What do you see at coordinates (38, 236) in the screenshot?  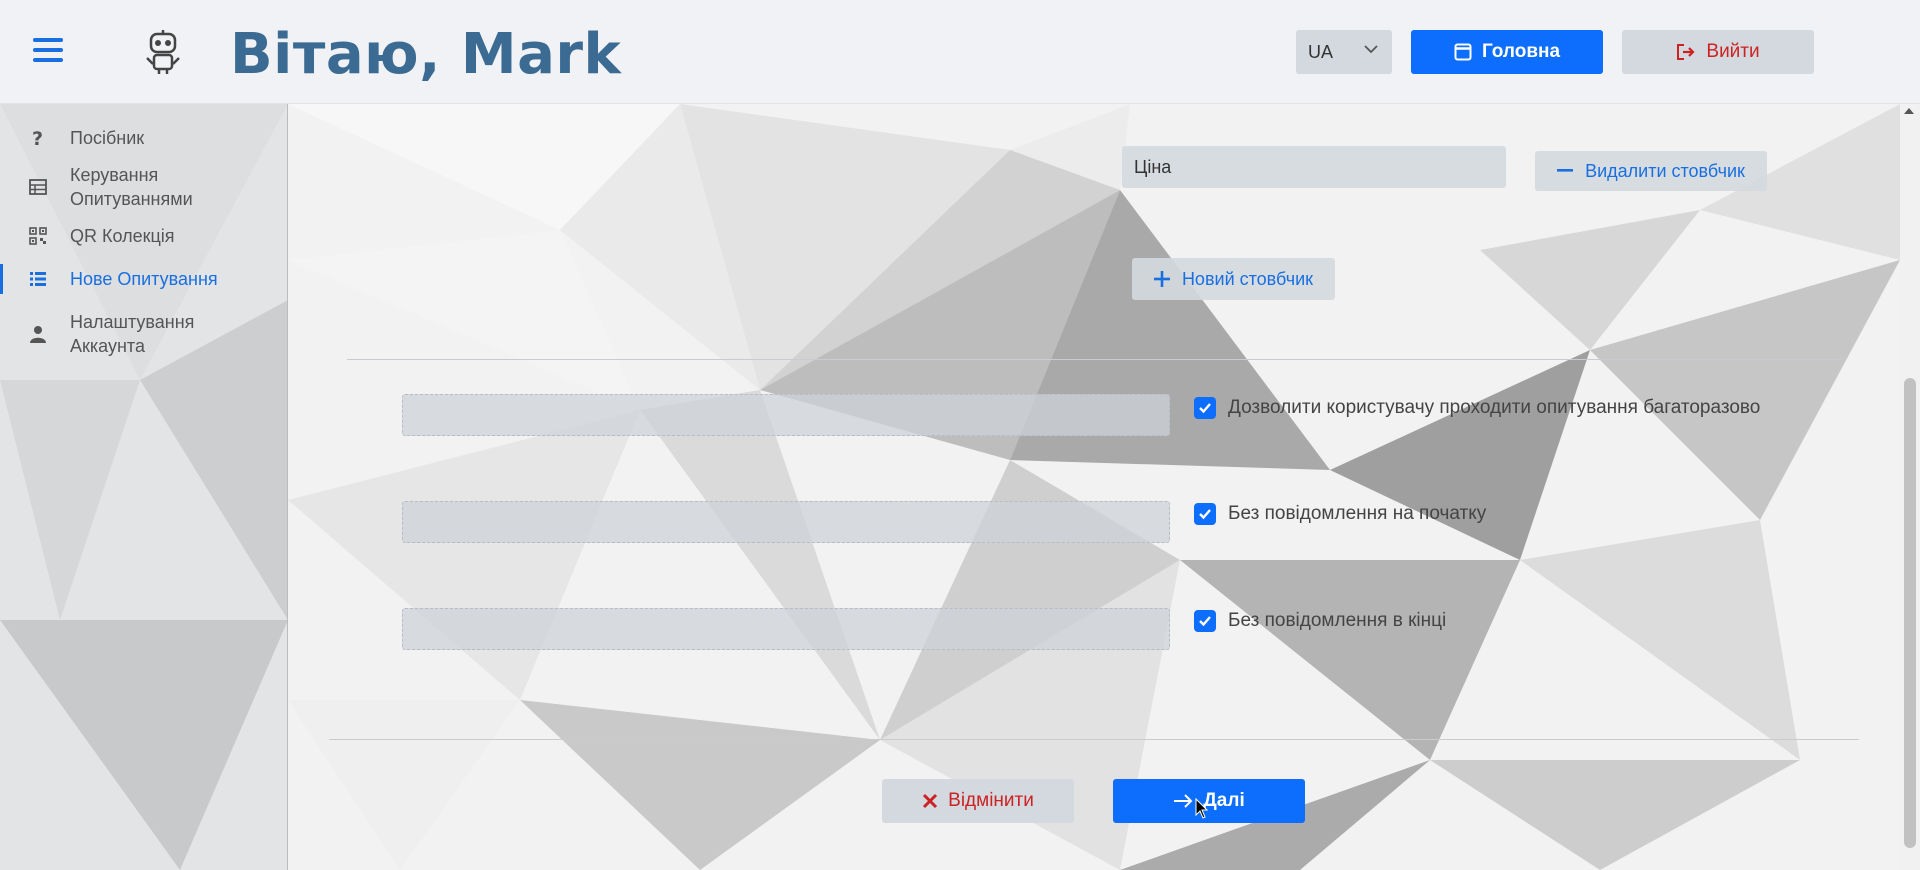 I see `qr-icon` at bounding box center [38, 236].